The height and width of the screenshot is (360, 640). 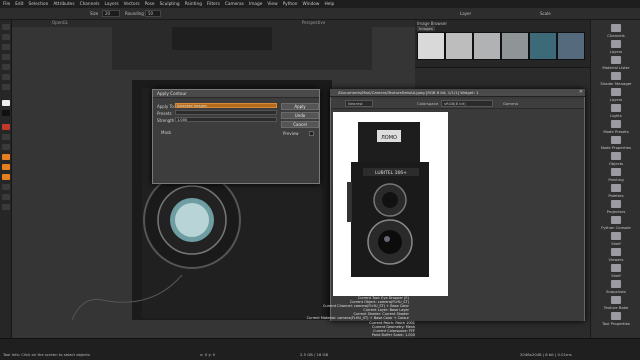 What do you see at coordinates (616, 223) in the screenshot?
I see `tray-python-console: Python Console` at bounding box center [616, 223].